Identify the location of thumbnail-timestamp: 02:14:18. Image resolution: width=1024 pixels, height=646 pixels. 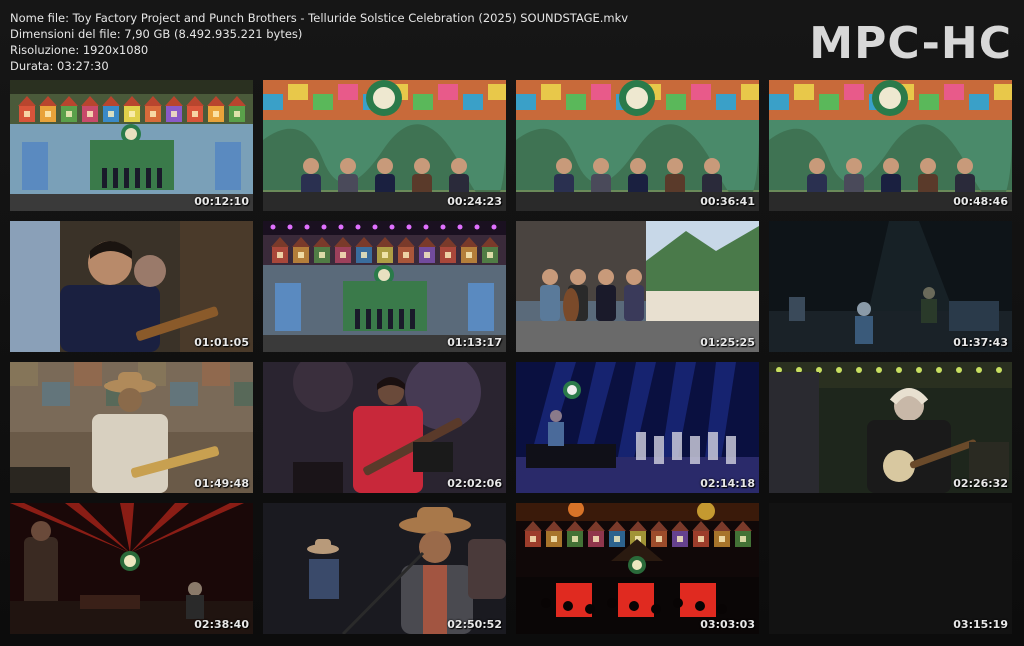
(727, 483).